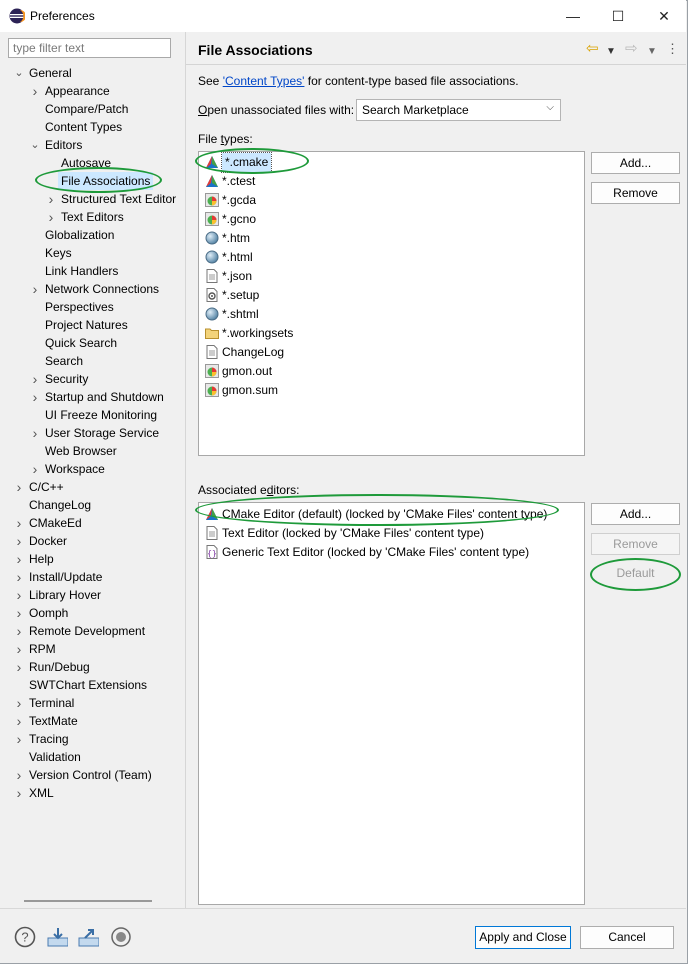  What do you see at coordinates (64, 361) in the screenshot?
I see `tree-item-search: Search` at bounding box center [64, 361].